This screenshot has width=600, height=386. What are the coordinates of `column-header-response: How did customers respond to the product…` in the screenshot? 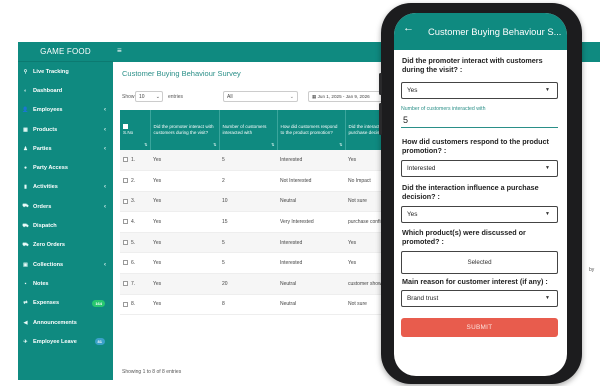 It's located at (311, 130).